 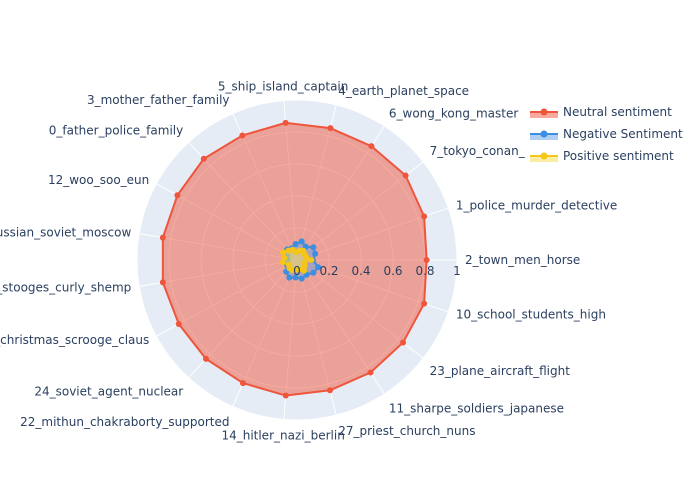 I want to click on category-label: 19_christmas_scrooge_claus, so click(x=74, y=340).